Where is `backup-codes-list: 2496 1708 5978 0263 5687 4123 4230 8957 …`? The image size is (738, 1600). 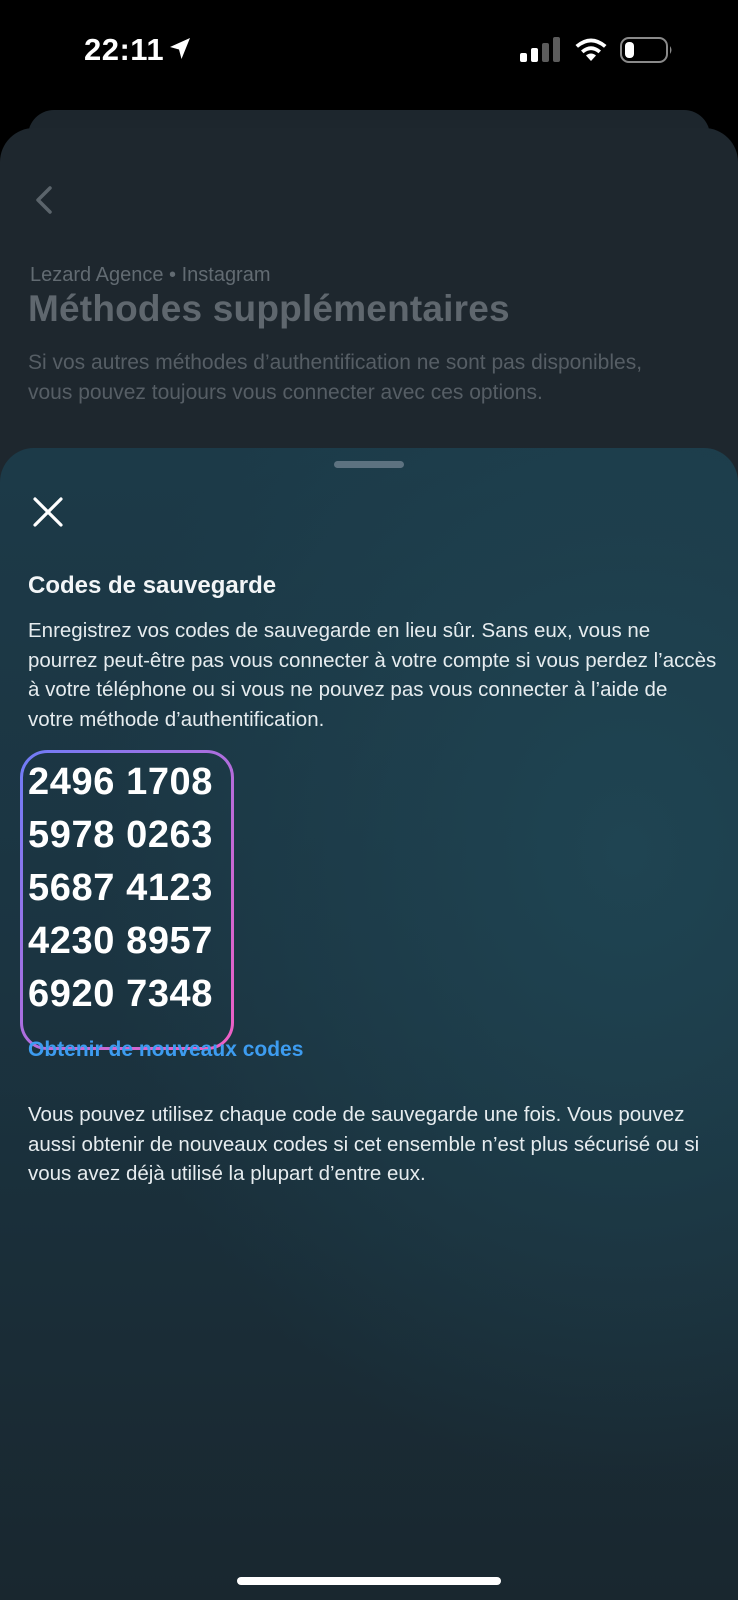 backup-codes-list: 2496 1708 5978 0263 5687 4123 4230 8957 … is located at coordinates (120, 888).